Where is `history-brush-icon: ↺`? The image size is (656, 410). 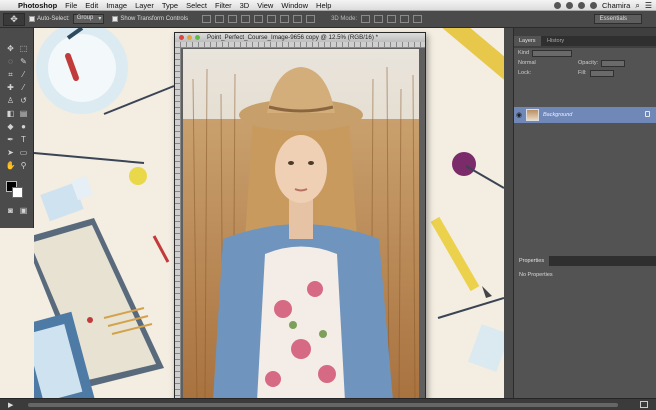
history-brush-icon: ↺ is located at coordinates (23, 100).